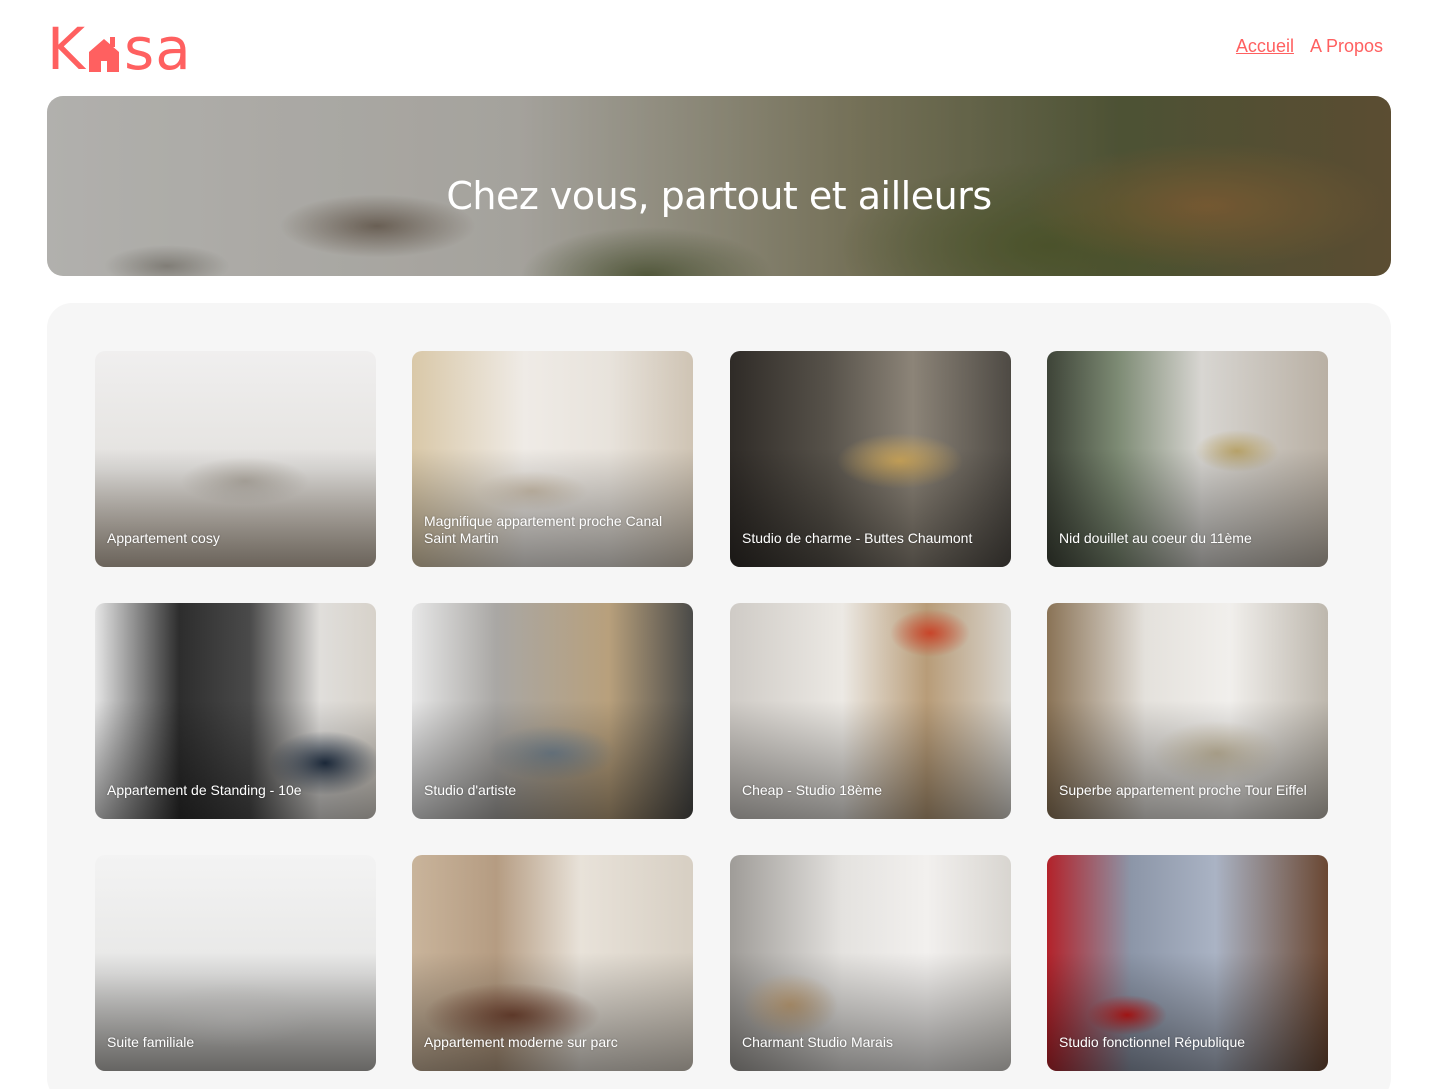  What do you see at coordinates (719, 49) in the screenshot?
I see `site-header: K sa Accueil A Propos` at bounding box center [719, 49].